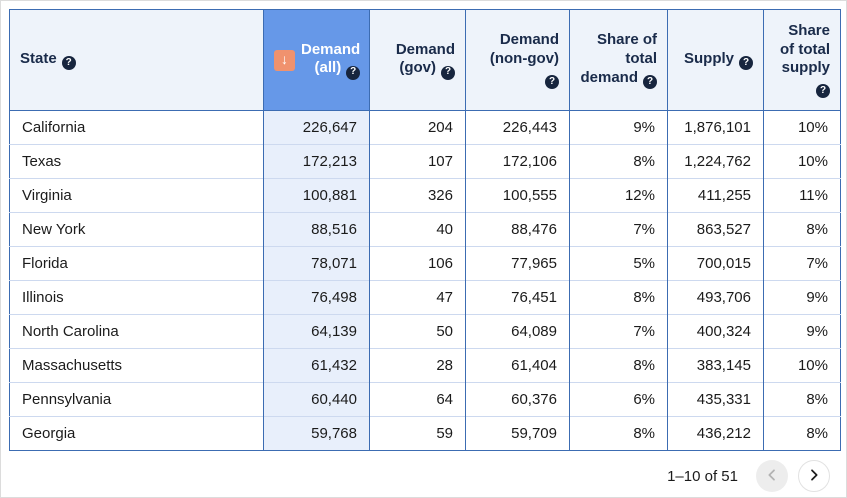 The width and height of the screenshot is (847, 498). I want to click on cell-state: New York, so click(136, 229).